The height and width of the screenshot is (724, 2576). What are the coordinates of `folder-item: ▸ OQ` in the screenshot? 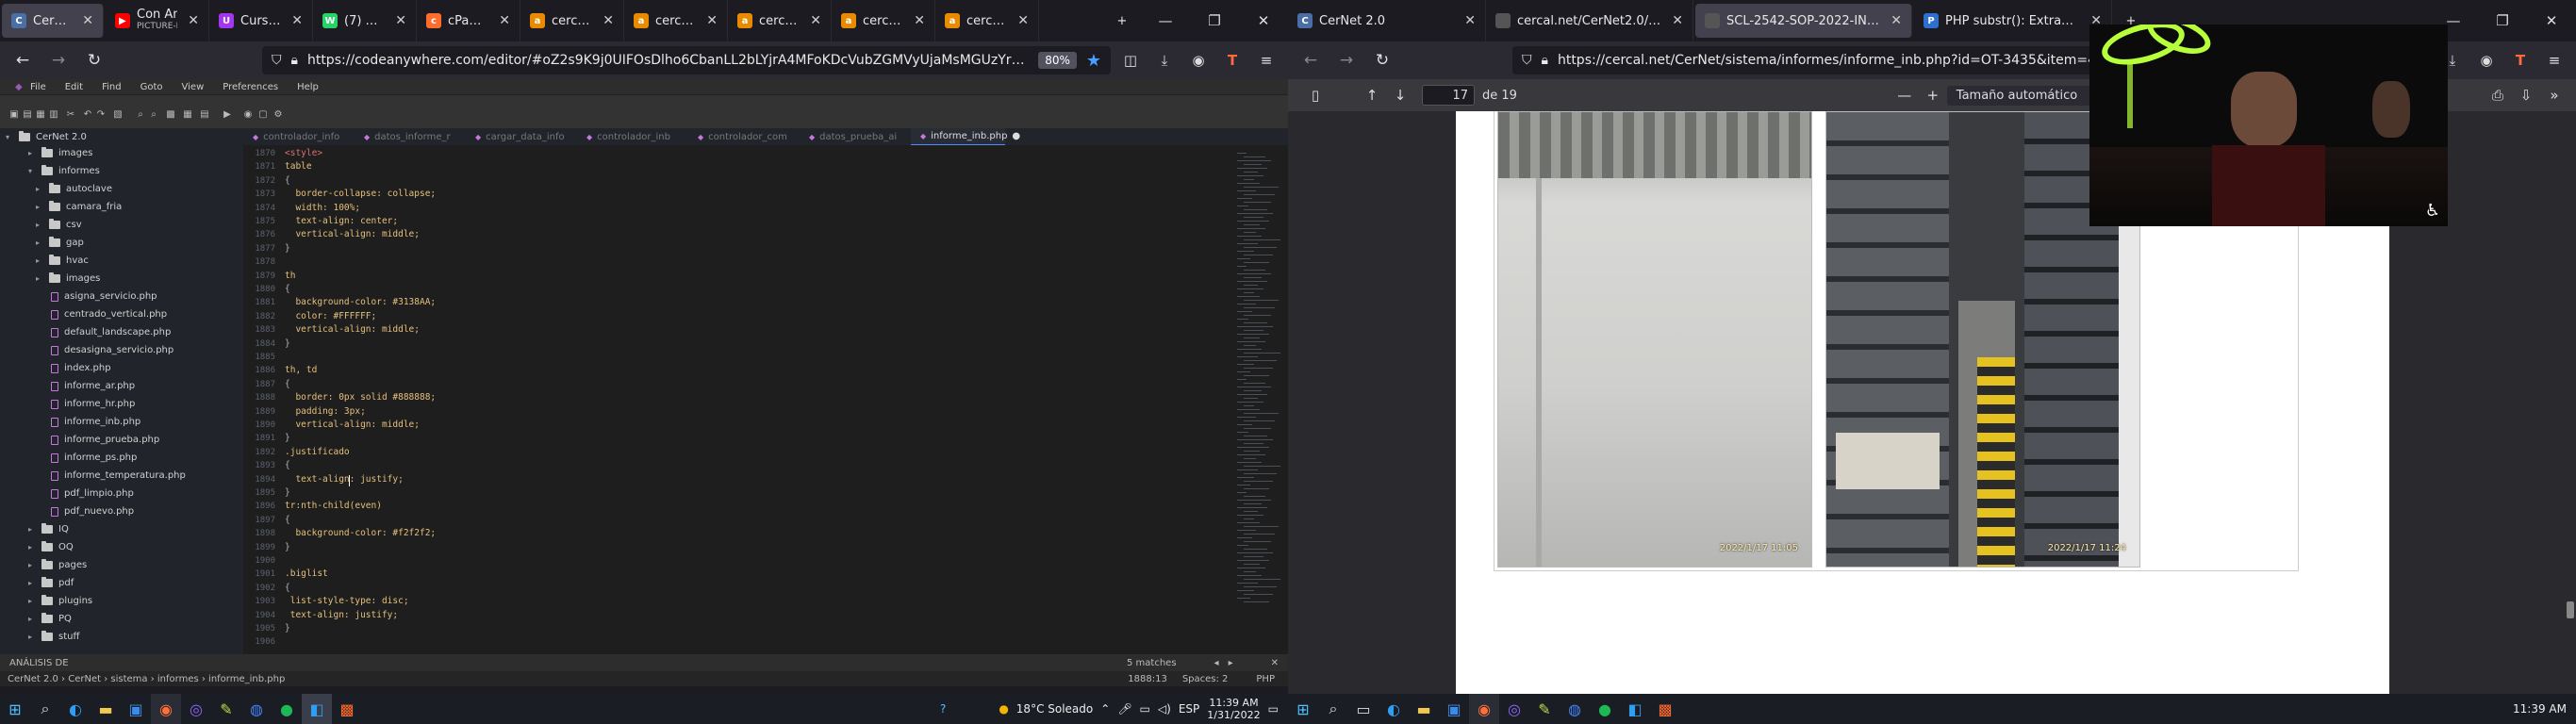 It's located at (51, 547).